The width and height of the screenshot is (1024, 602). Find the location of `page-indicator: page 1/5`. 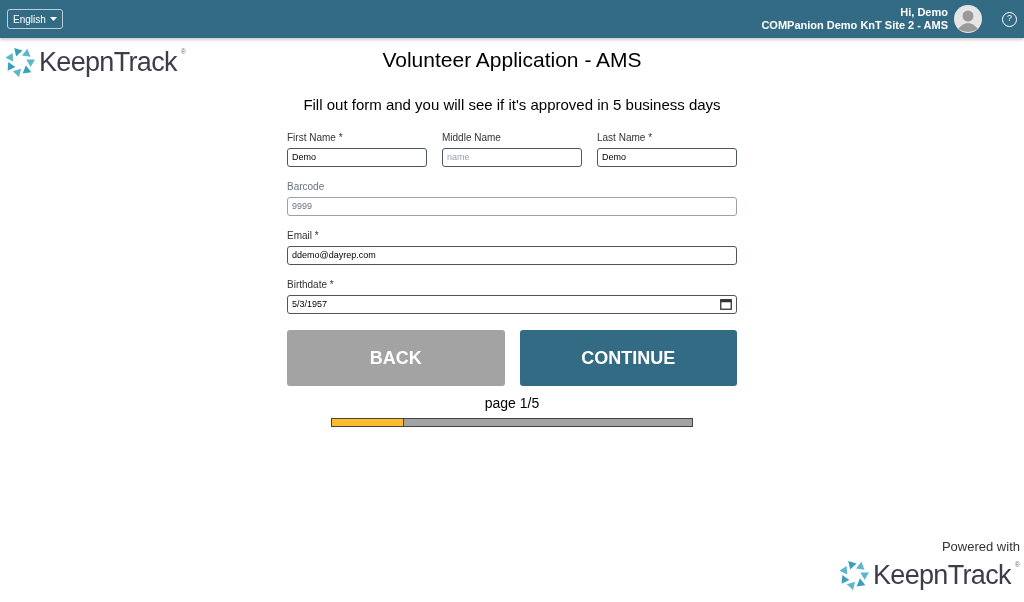

page-indicator: page 1/5 is located at coordinates (512, 403).